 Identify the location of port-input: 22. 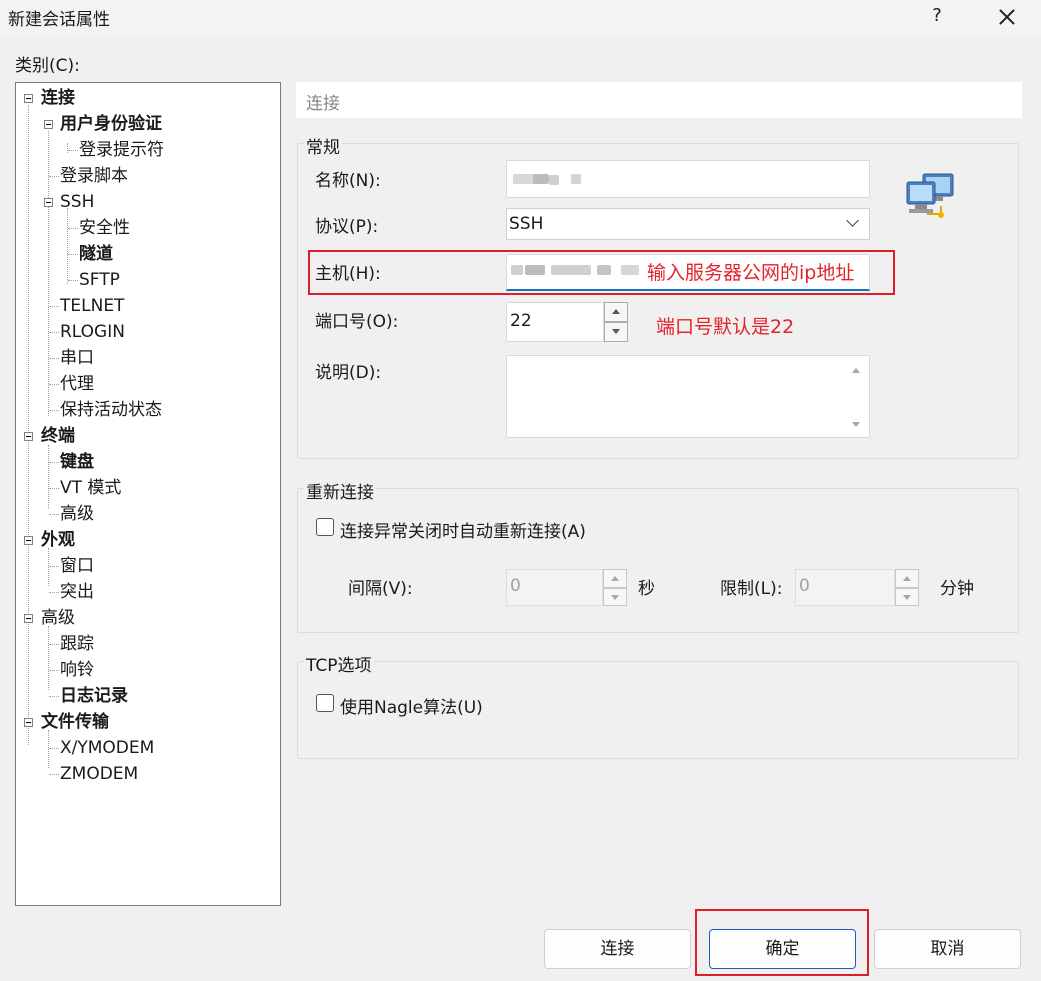
(555, 322).